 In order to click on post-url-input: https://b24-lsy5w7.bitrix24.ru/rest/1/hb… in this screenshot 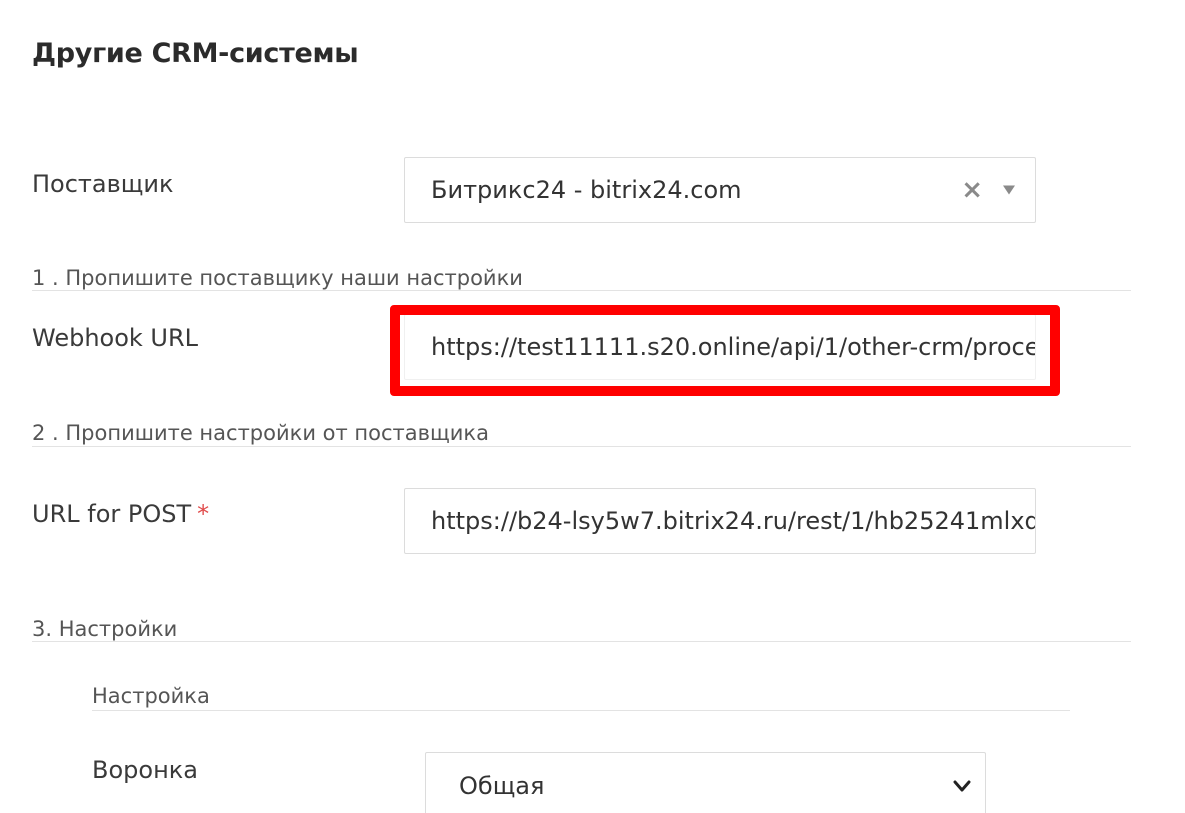, I will do `click(720, 521)`.